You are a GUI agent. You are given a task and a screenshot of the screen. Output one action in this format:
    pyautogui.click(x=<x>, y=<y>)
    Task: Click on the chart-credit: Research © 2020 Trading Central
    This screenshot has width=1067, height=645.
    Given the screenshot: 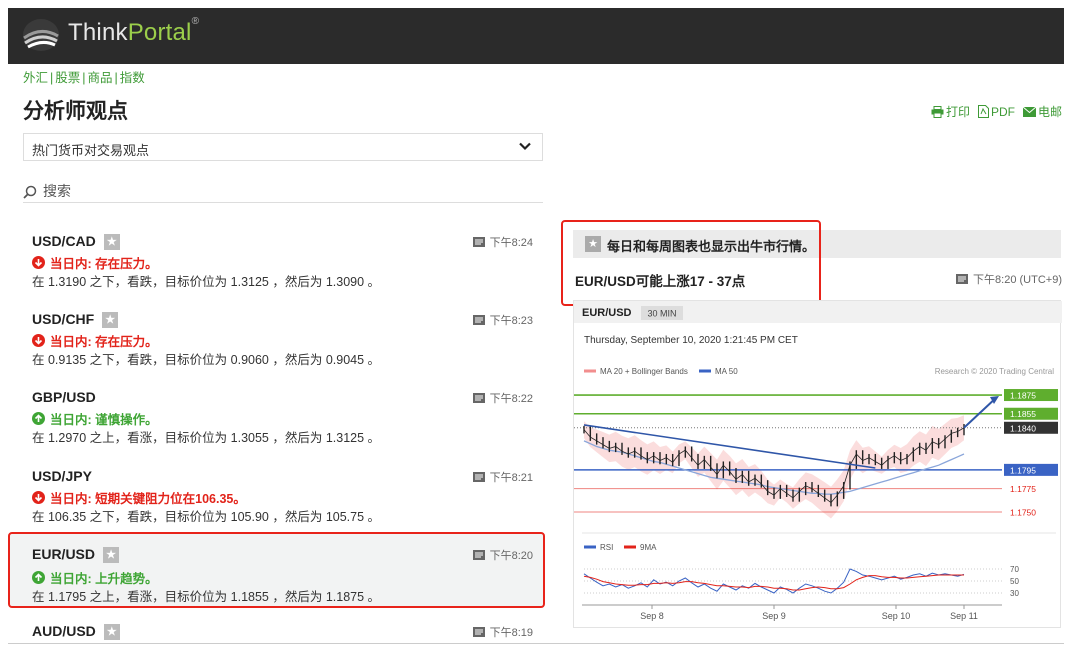 What is the action you would take?
    pyautogui.click(x=995, y=371)
    